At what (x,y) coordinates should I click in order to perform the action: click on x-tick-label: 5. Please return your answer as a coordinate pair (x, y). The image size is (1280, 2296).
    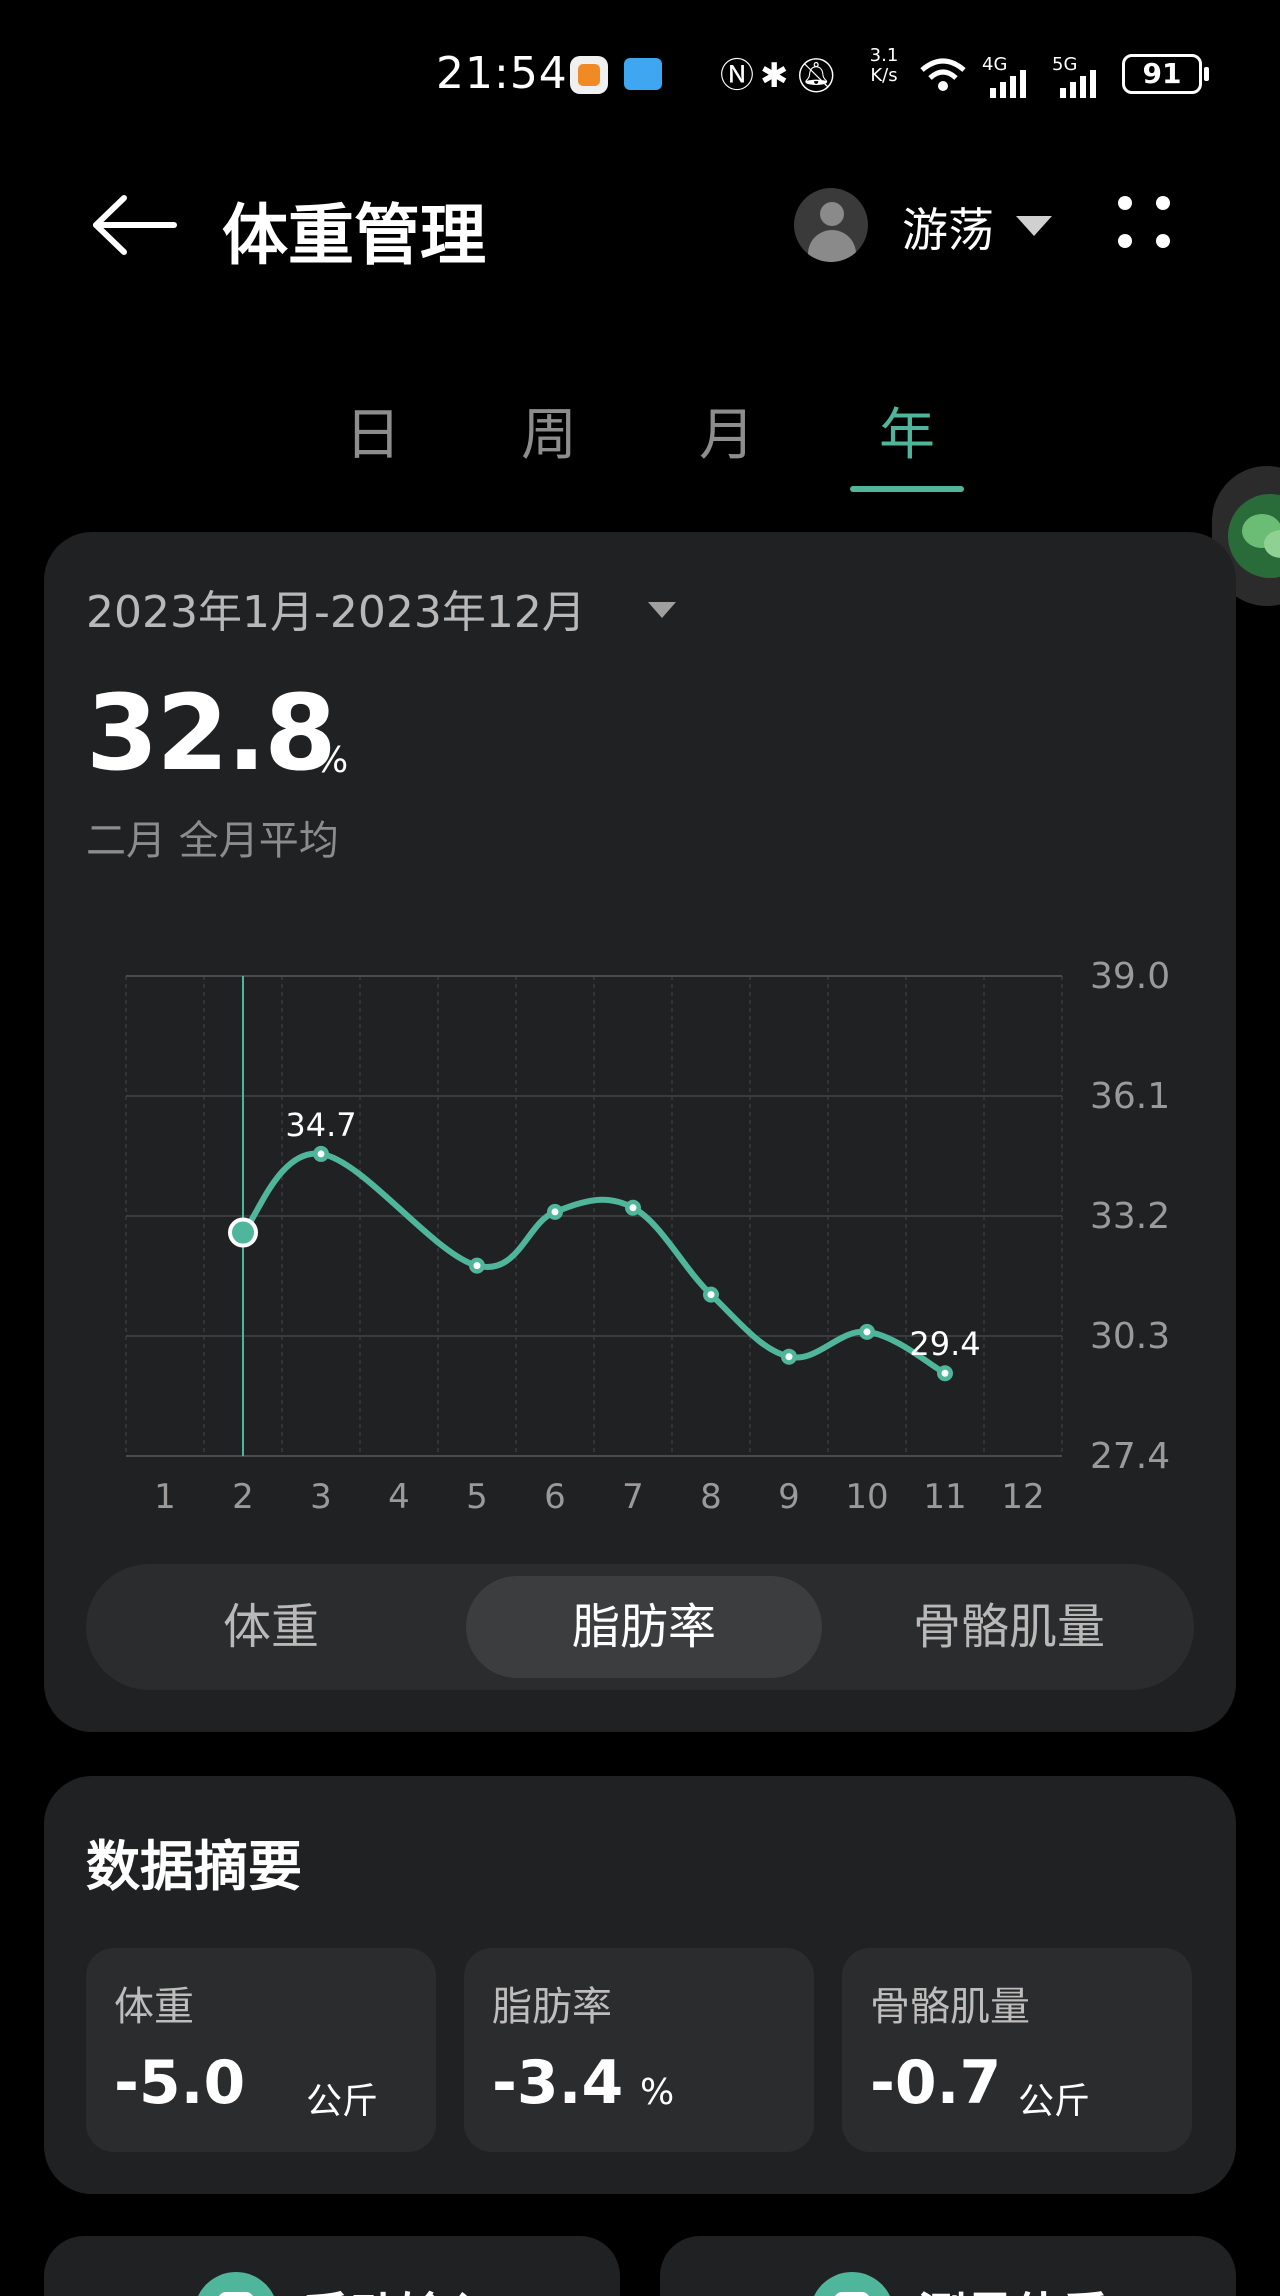
    Looking at the image, I should click on (477, 1497).